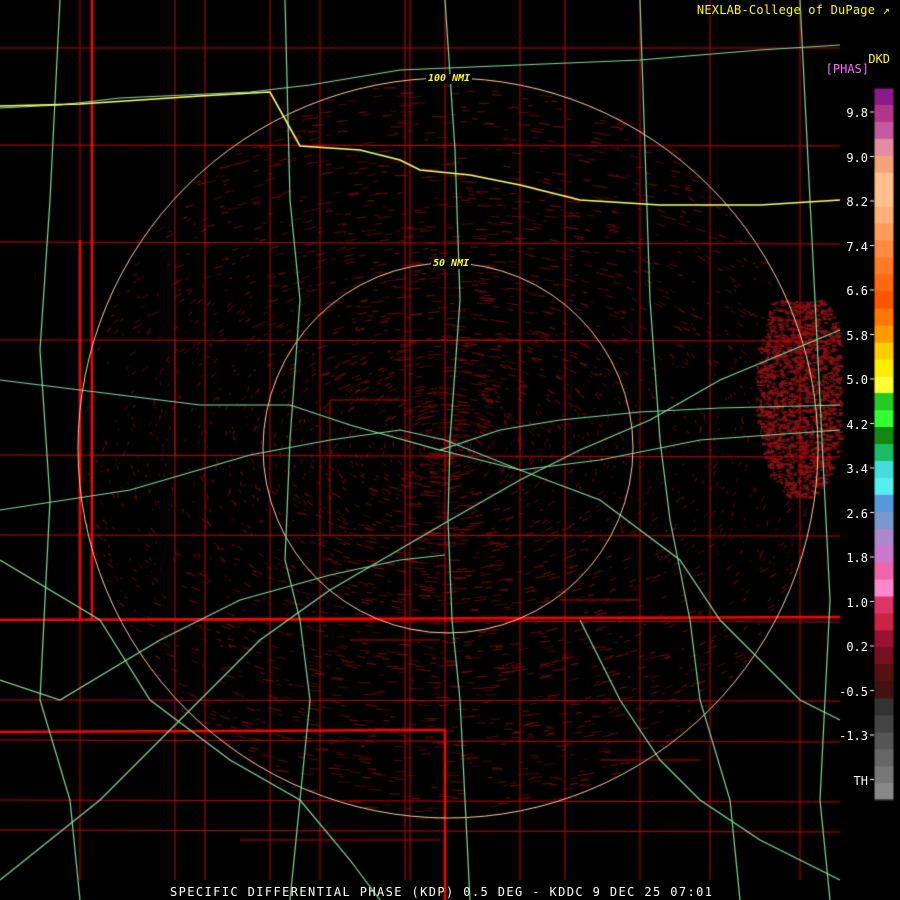 The width and height of the screenshot is (900, 900). Describe the element at coordinates (853, 691) in the screenshot. I see `legend-label: -0.5` at that location.